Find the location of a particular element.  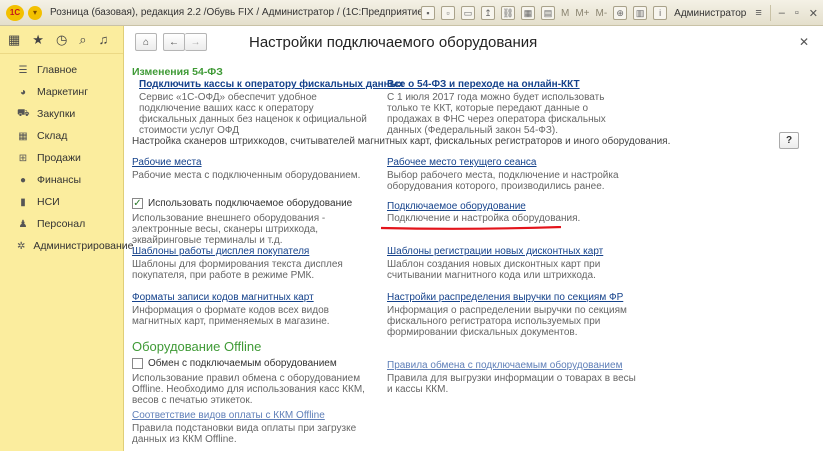

use-equipment-checkbox: ✓ is located at coordinates (137, 203).